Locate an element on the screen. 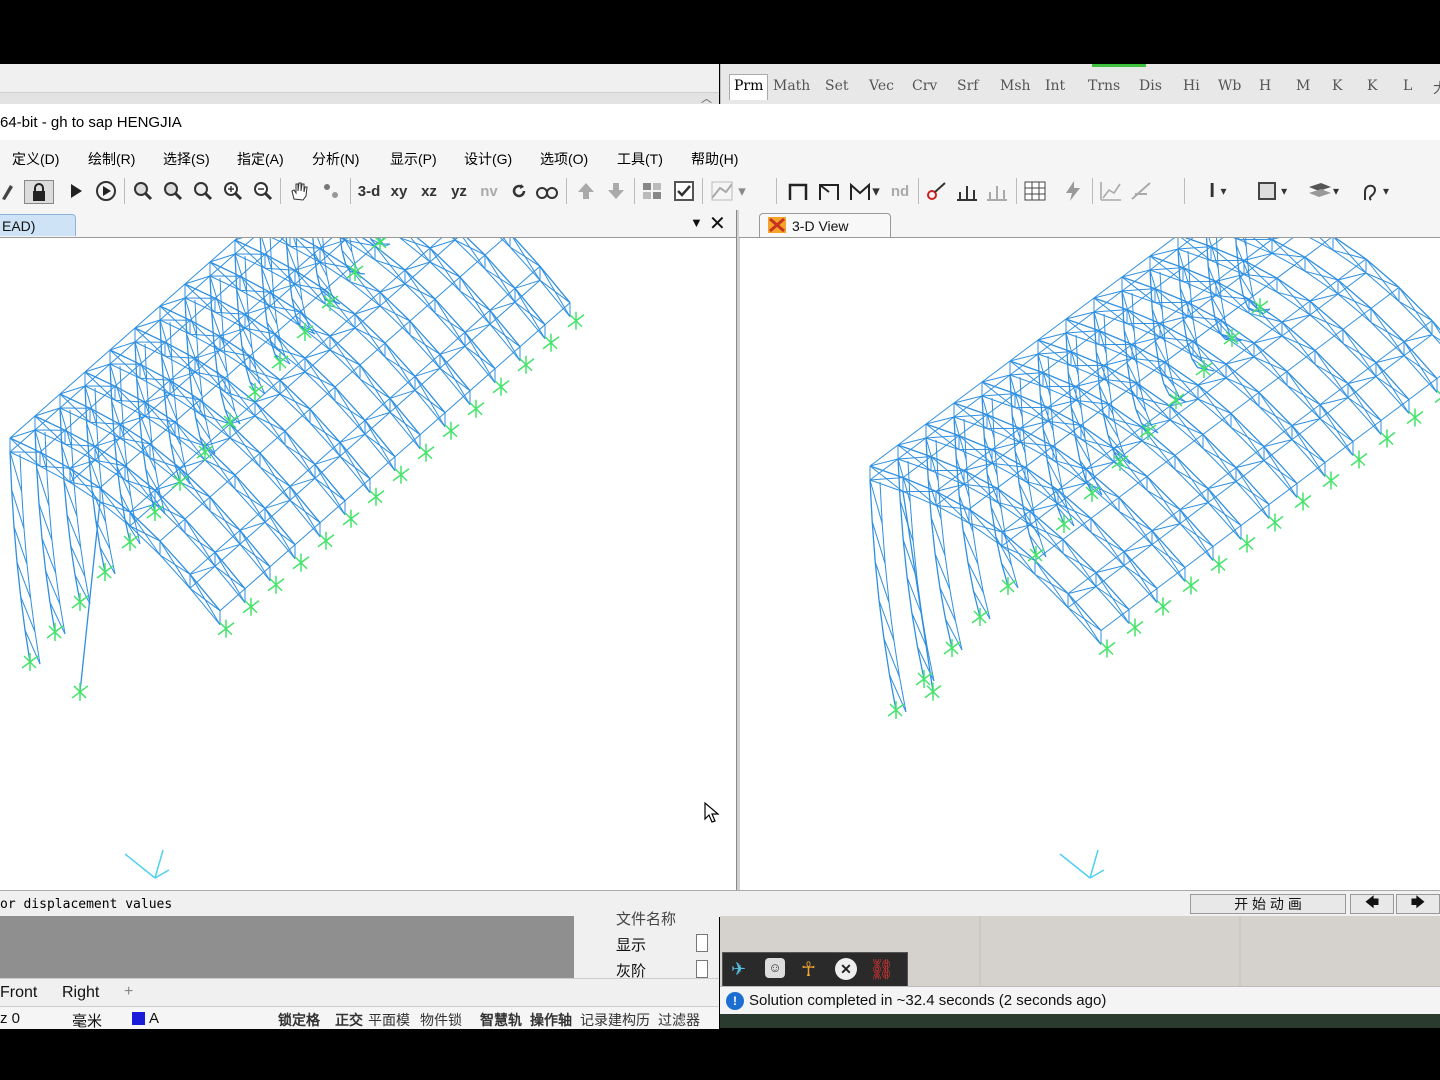 The height and width of the screenshot is (1080, 1440). gh-tab-0: Prm is located at coordinates (749, 87).